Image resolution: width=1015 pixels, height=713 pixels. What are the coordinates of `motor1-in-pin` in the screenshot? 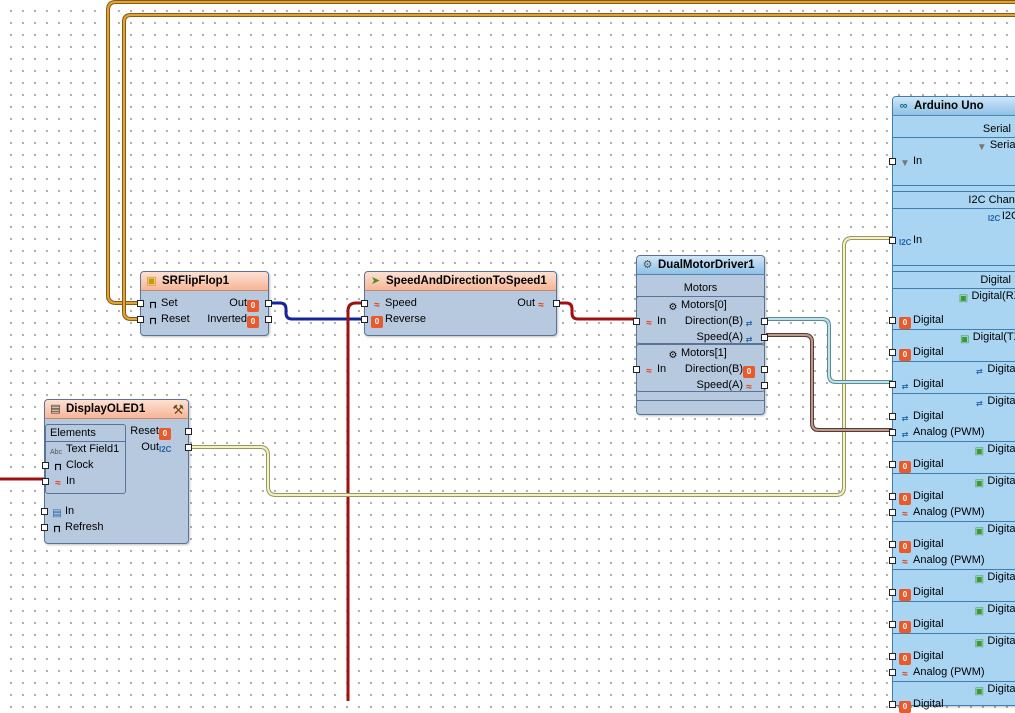 It's located at (636, 369).